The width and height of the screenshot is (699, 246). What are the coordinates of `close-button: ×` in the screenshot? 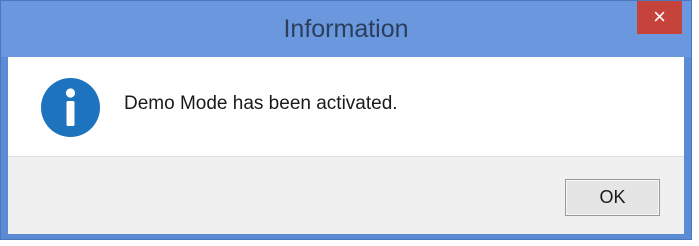 It's located at (659, 17).